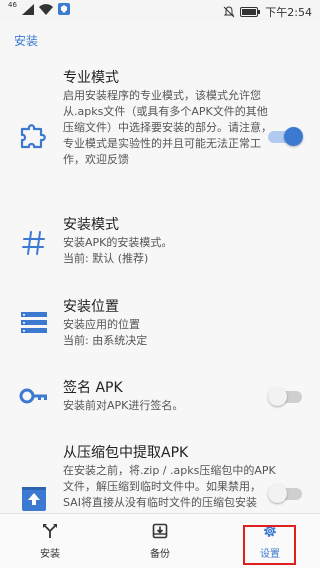 Image resolution: width=320 pixels, height=568 pixels. What do you see at coordinates (63, 9) in the screenshot?
I see `notification-icon` at bounding box center [63, 9].